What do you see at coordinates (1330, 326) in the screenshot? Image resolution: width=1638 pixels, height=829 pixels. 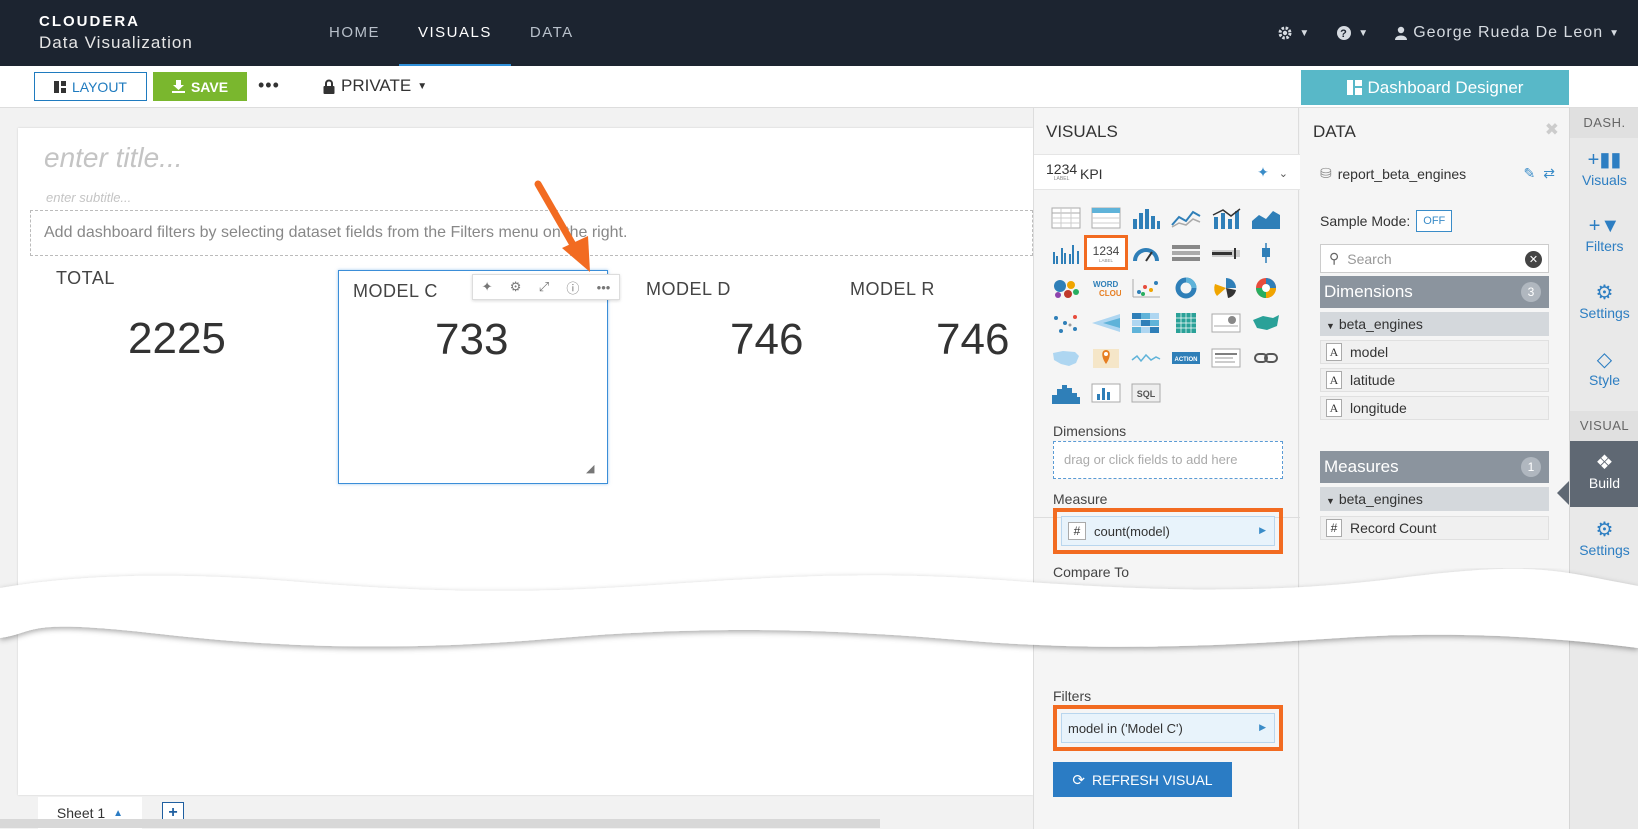 I see `caret-down-icon: ▼` at bounding box center [1330, 326].